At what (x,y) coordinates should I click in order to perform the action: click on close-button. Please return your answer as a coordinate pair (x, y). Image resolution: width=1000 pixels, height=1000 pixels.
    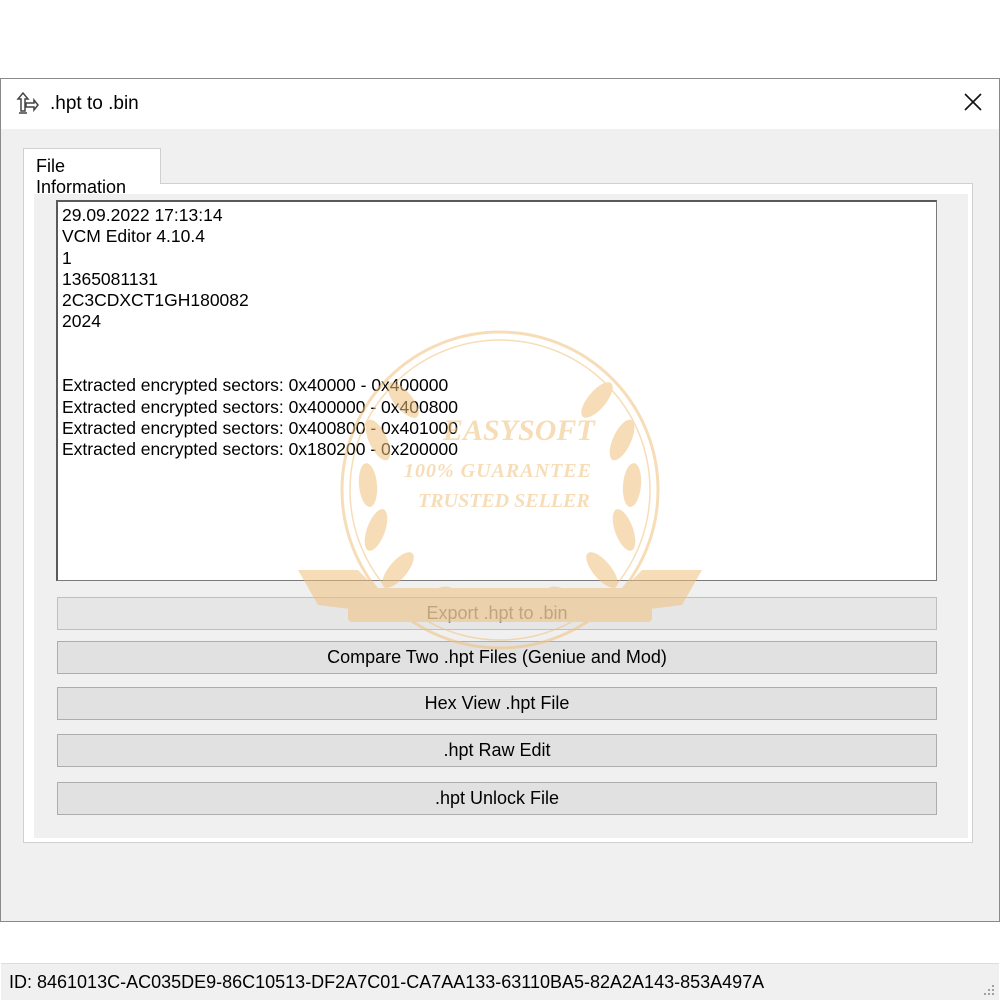
    Looking at the image, I should click on (973, 104).